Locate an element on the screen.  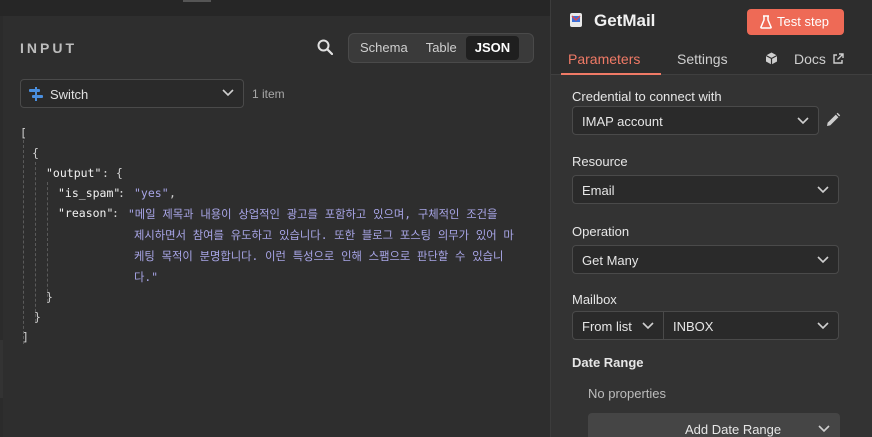
top-chip is located at coordinates (197, 1).